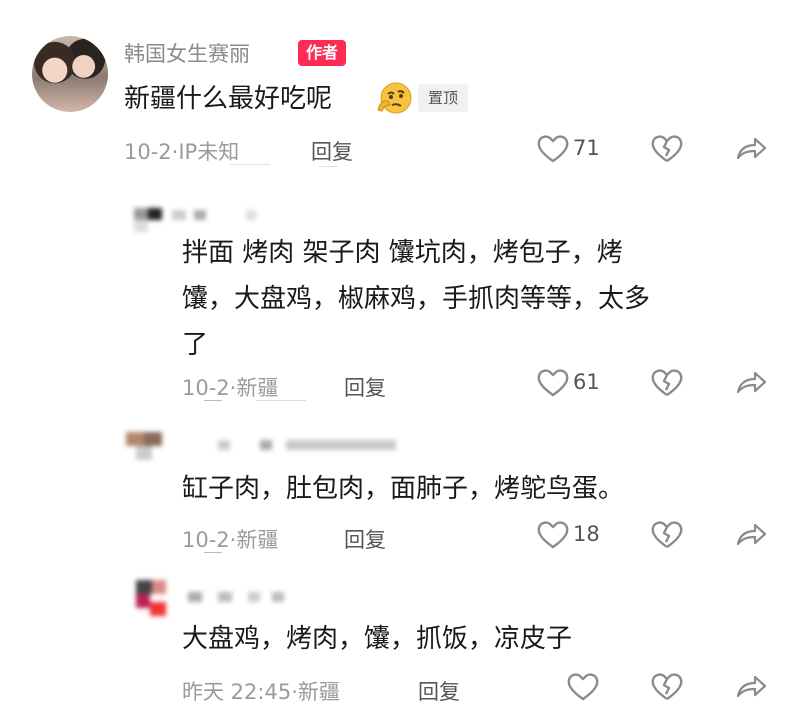 Image resolution: width=800 pixels, height=725 pixels. What do you see at coordinates (187, 53) in the screenshot?
I see `author-name: 韩国女生赛丽` at bounding box center [187, 53].